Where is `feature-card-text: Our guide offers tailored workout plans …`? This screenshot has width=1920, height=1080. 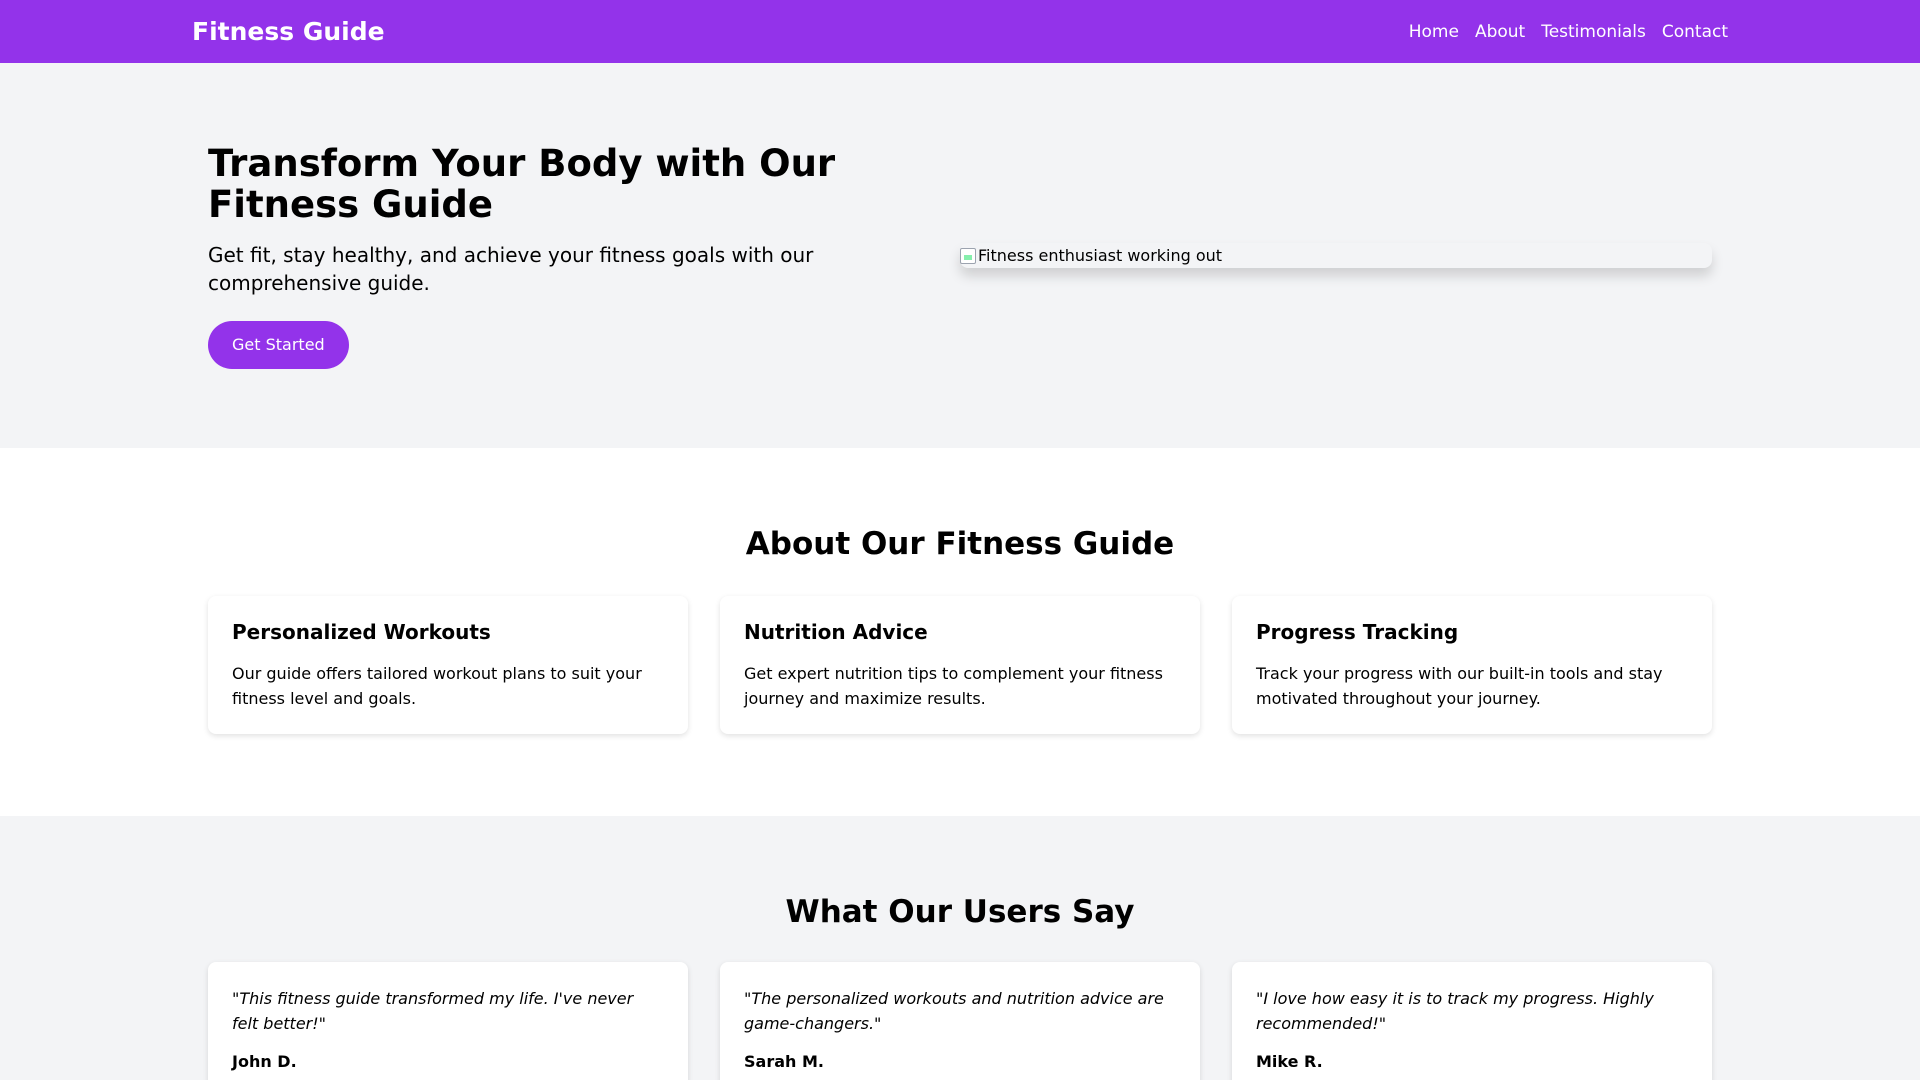
feature-card-text: Our guide offers tailored workout plans … is located at coordinates (437, 686).